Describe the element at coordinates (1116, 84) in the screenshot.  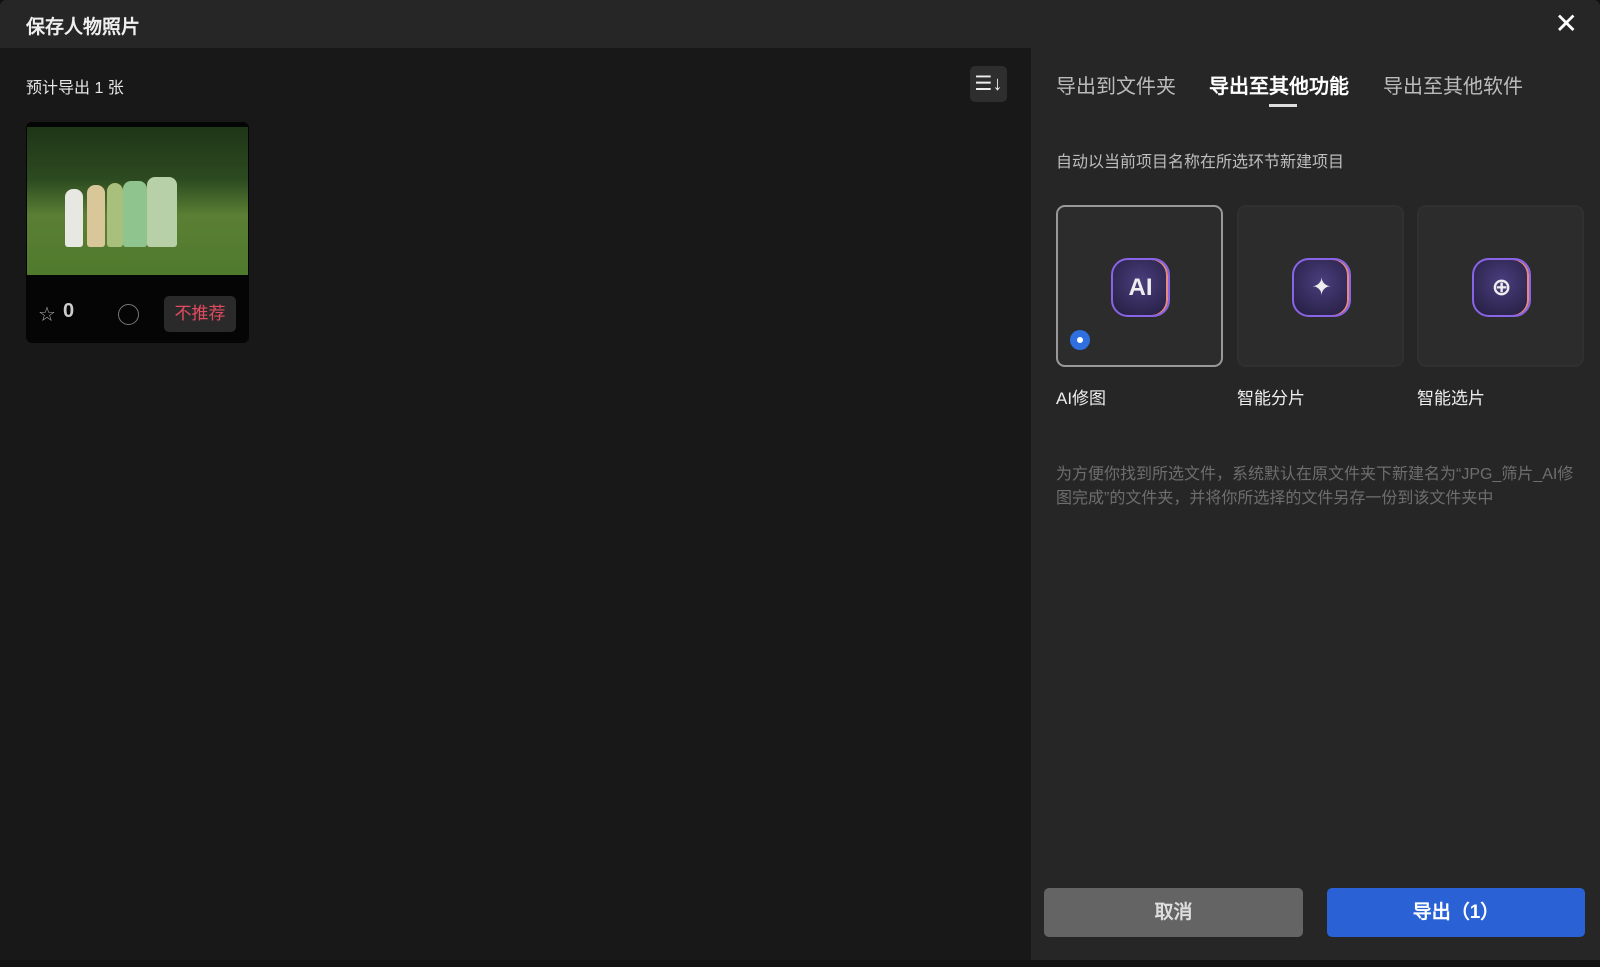
I see `tab-export-to-folder: 导出到文件夹` at that location.